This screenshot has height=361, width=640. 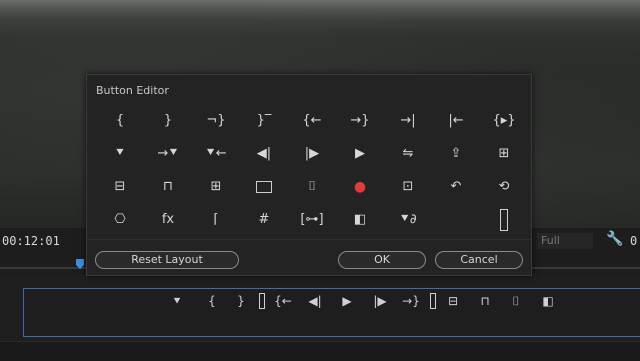 What do you see at coordinates (167, 260) in the screenshot?
I see `reset-layout-button: Reset Layout` at bounding box center [167, 260].